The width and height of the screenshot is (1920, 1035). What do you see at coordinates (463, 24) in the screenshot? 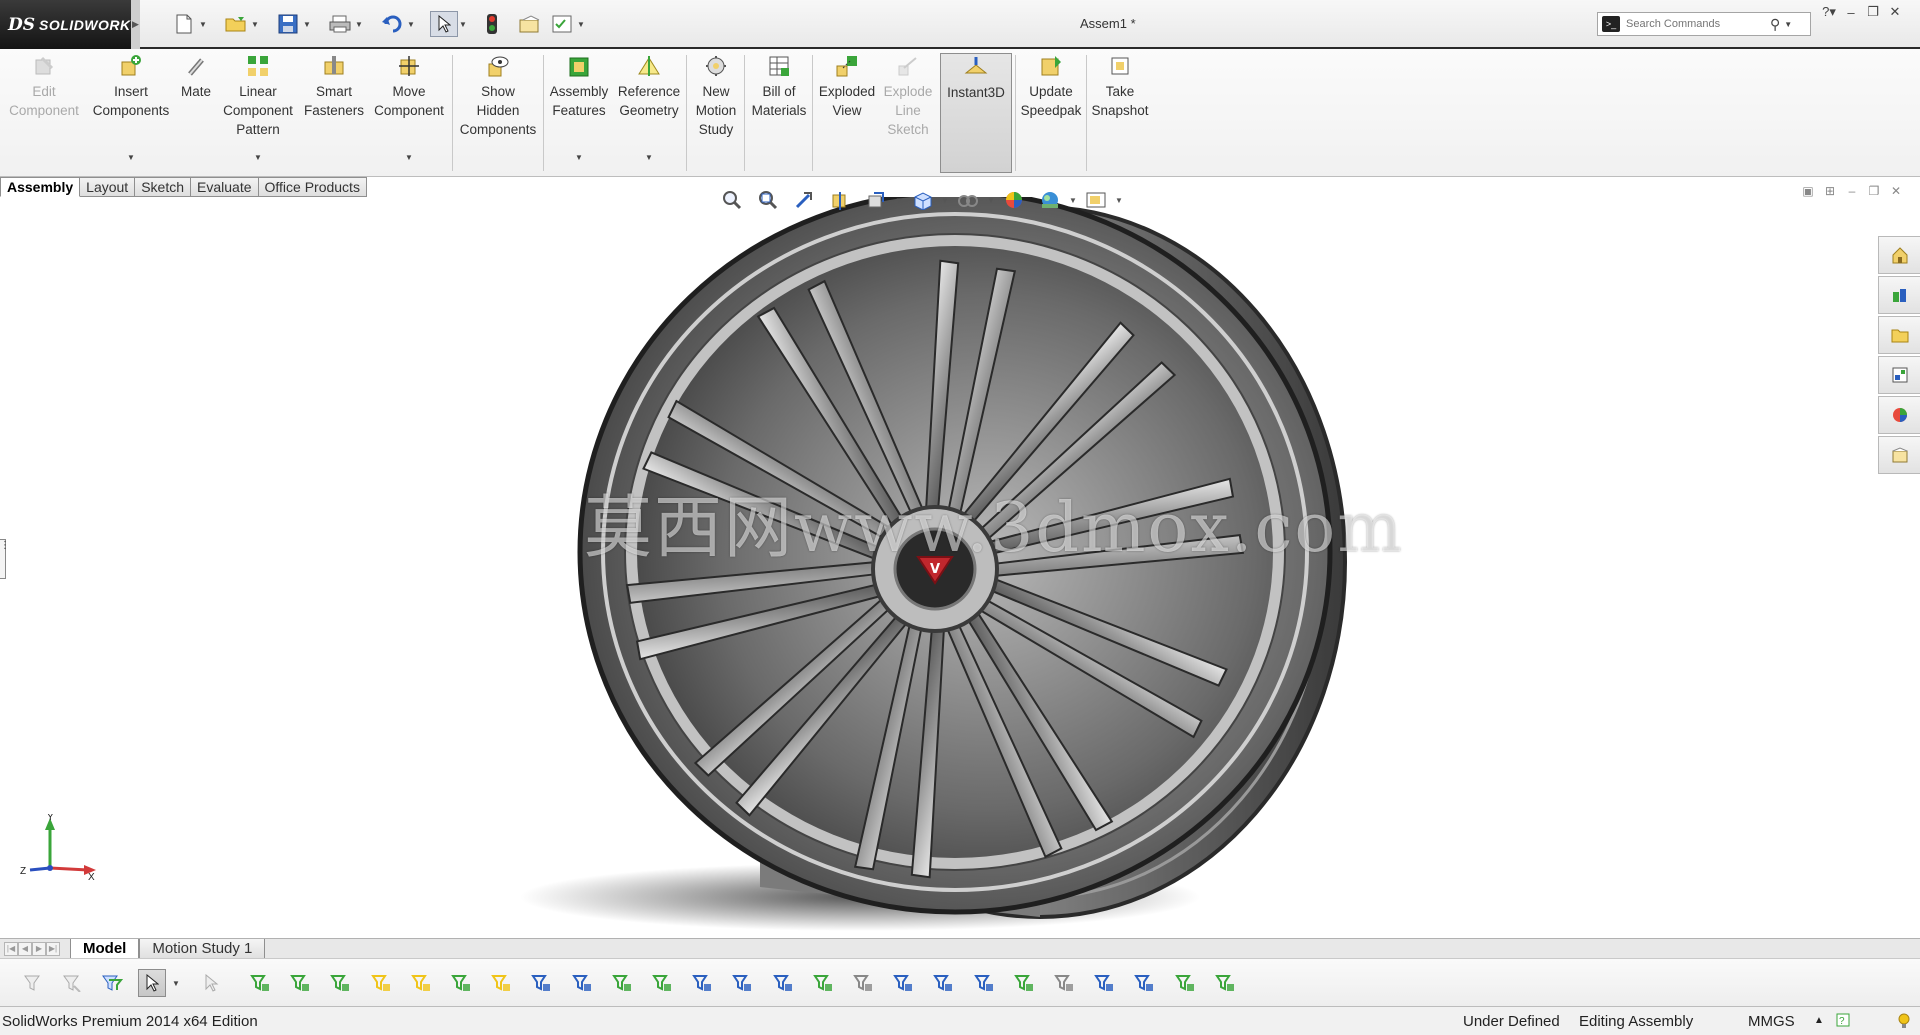
I see `select-dropdown-arrow: ▼` at bounding box center [463, 24].